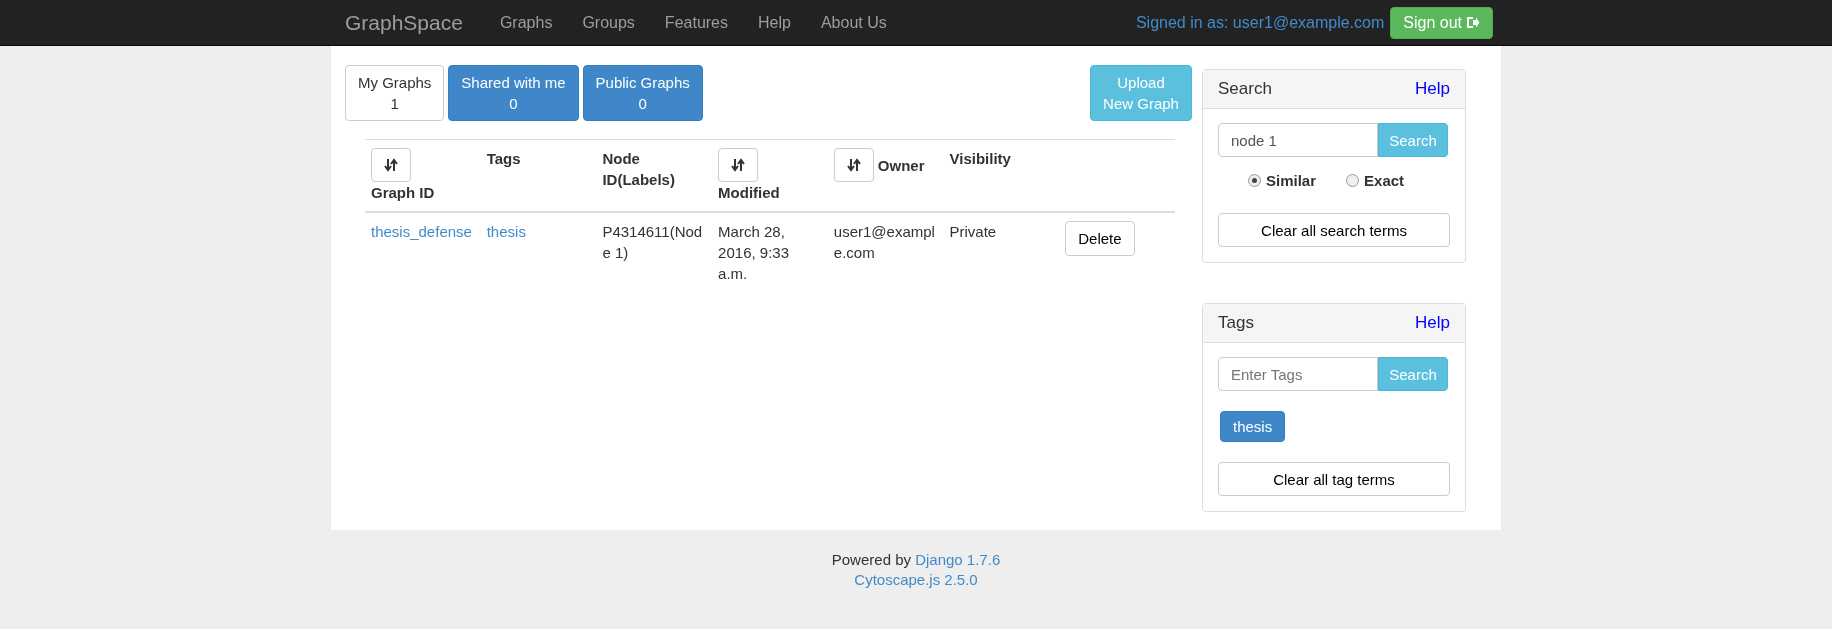  Describe the element at coordinates (639, 169) in the screenshot. I see `column-label: Node ID(Labels)` at that location.